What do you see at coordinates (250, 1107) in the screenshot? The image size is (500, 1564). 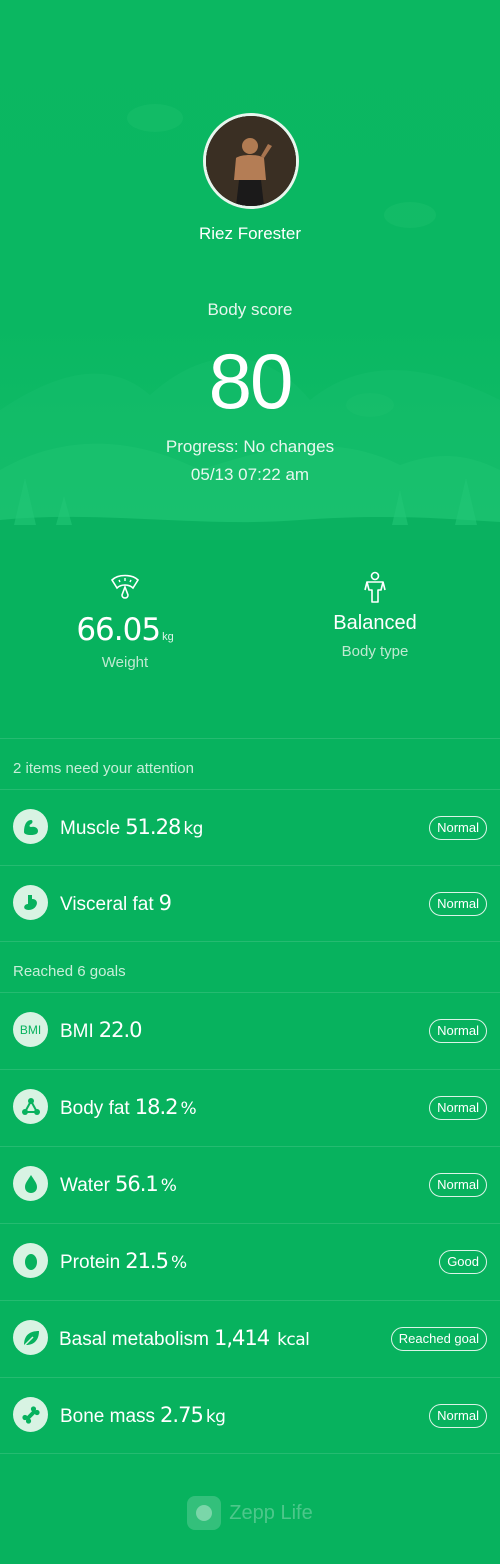 I see `metric-row-body-fat: Body fat 18.2% Normal` at bounding box center [250, 1107].